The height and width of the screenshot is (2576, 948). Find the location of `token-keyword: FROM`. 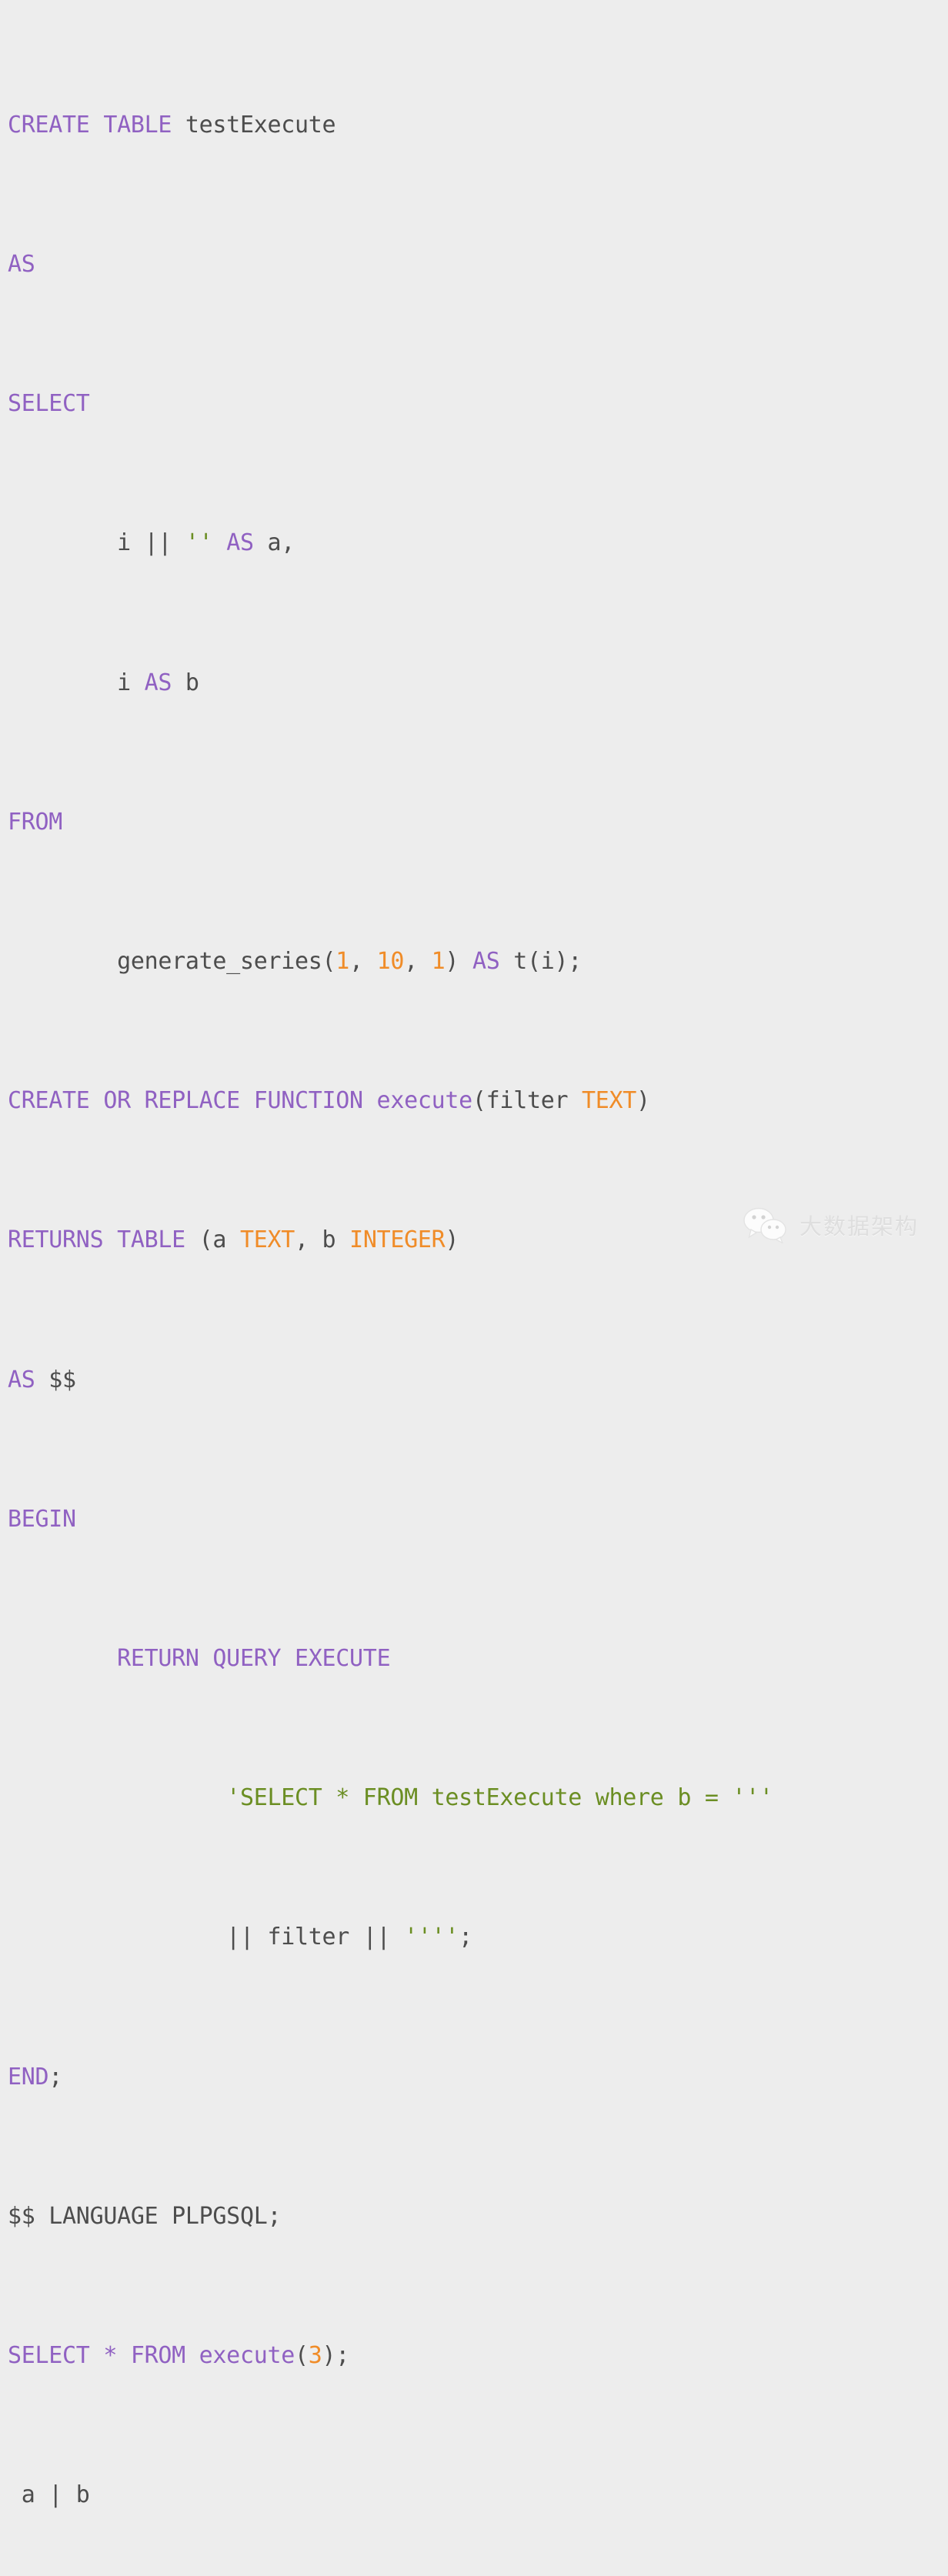

token-keyword: FROM is located at coordinates (35, 822).